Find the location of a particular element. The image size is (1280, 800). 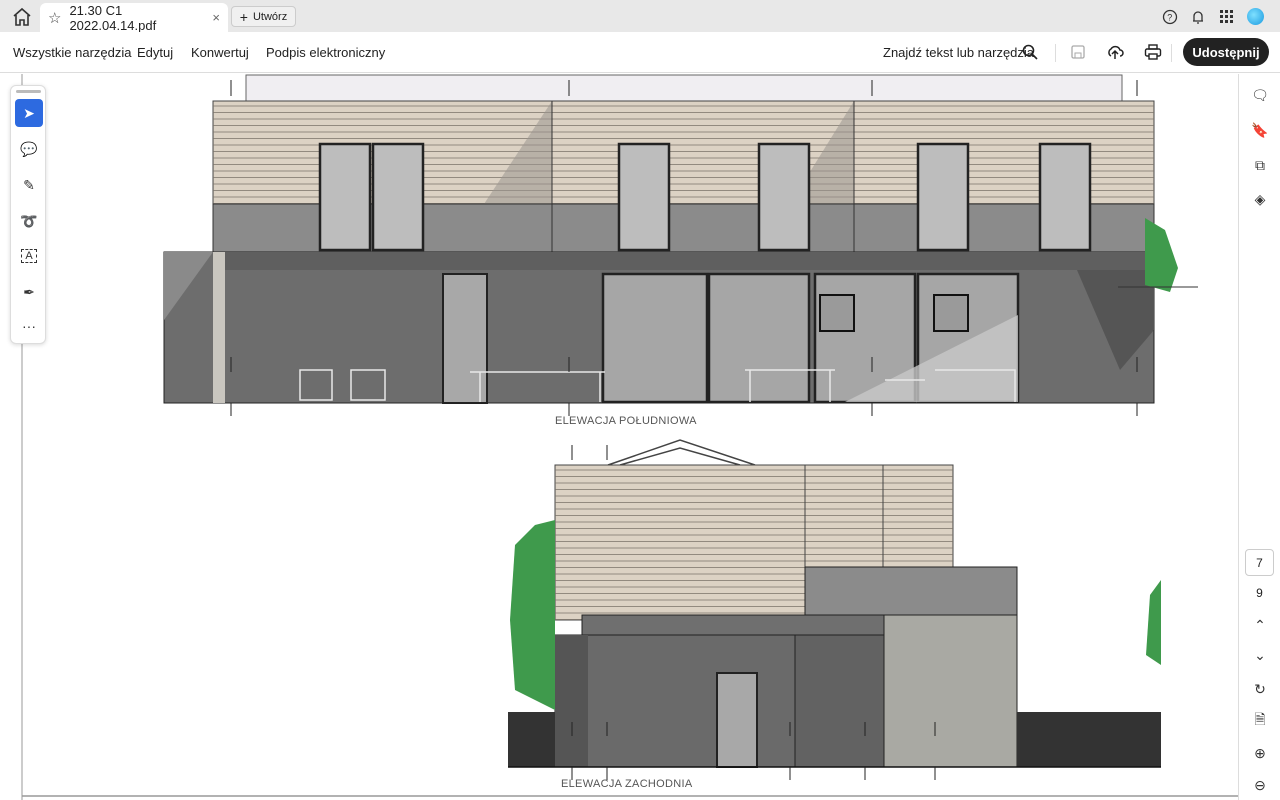

print-icon is located at coordinates (1153, 52).